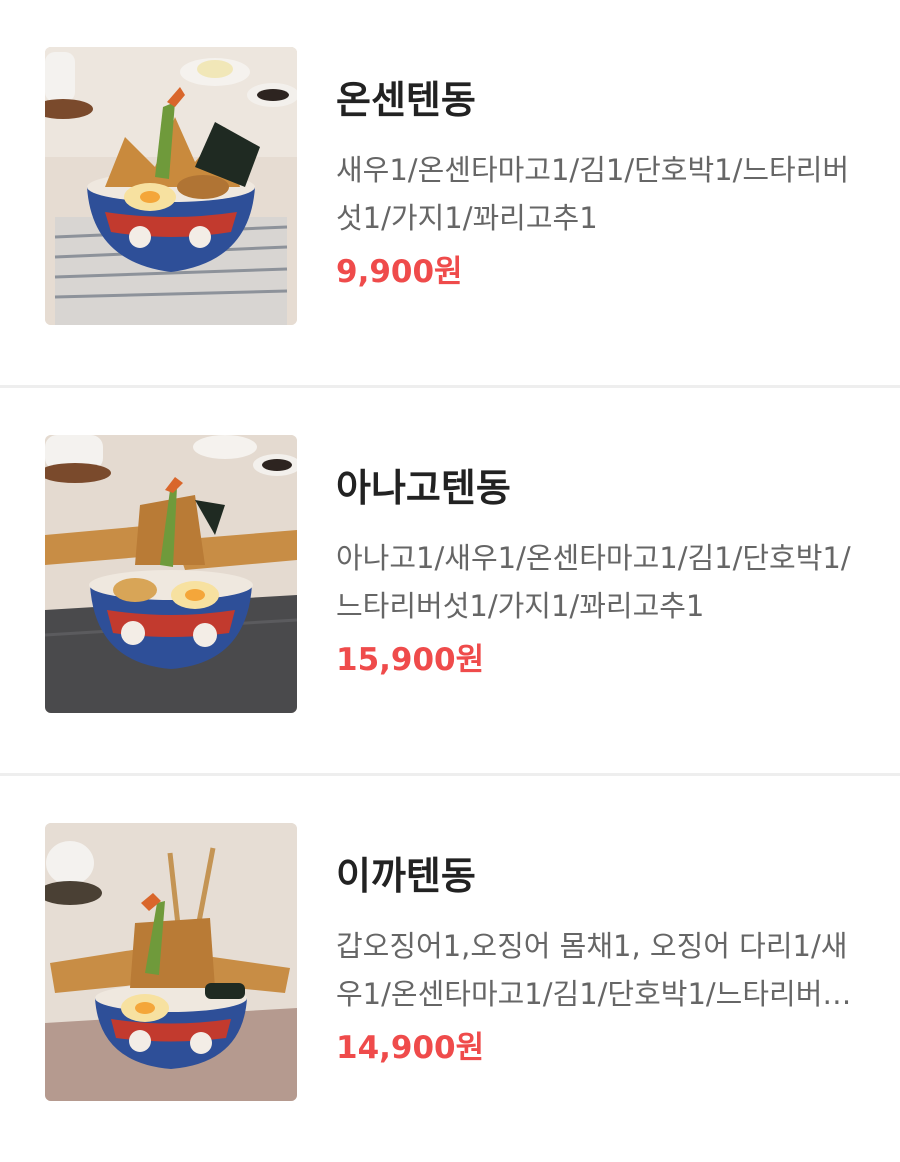 This screenshot has width=900, height=1162. I want to click on menu-item-name: 이까텐동, so click(406, 876).